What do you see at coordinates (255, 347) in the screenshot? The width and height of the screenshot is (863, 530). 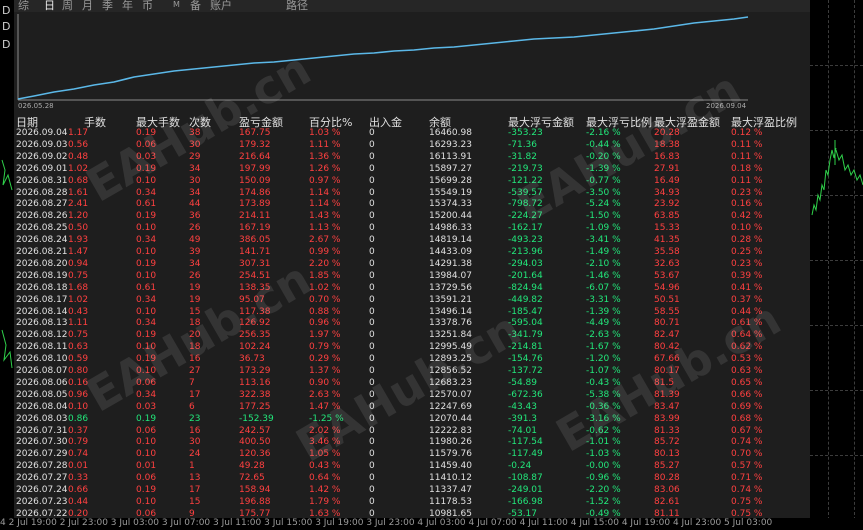 I see `cell-pnl: 102.24` at bounding box center [255, 347].